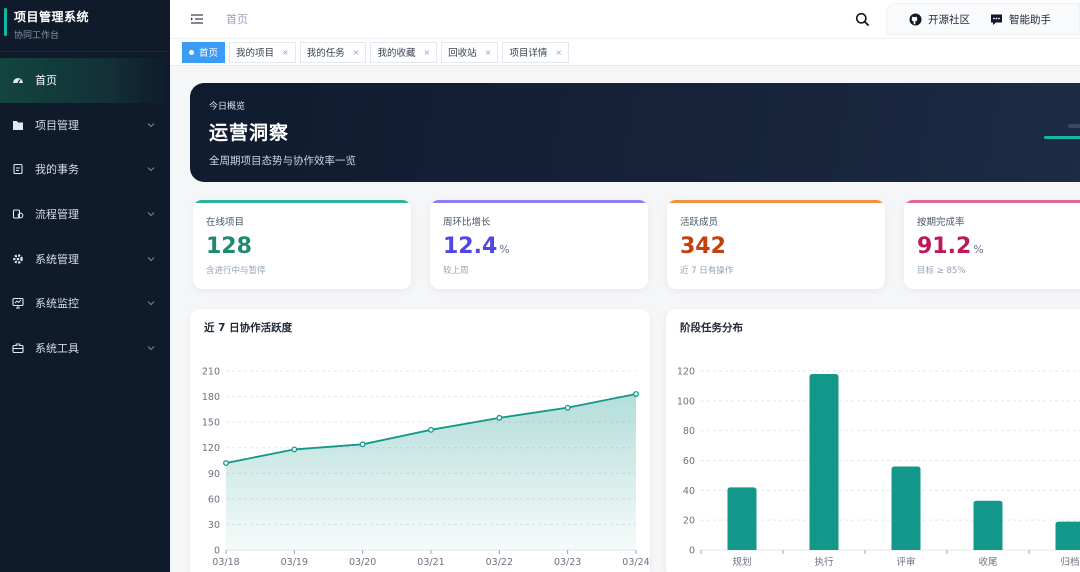 Image resolution: width=1080 pixels, height=572 pixels. Describe the element at coordinates (57, 304) in the screenshot. I see `sidebar-item-label: 系统监控` at that location.